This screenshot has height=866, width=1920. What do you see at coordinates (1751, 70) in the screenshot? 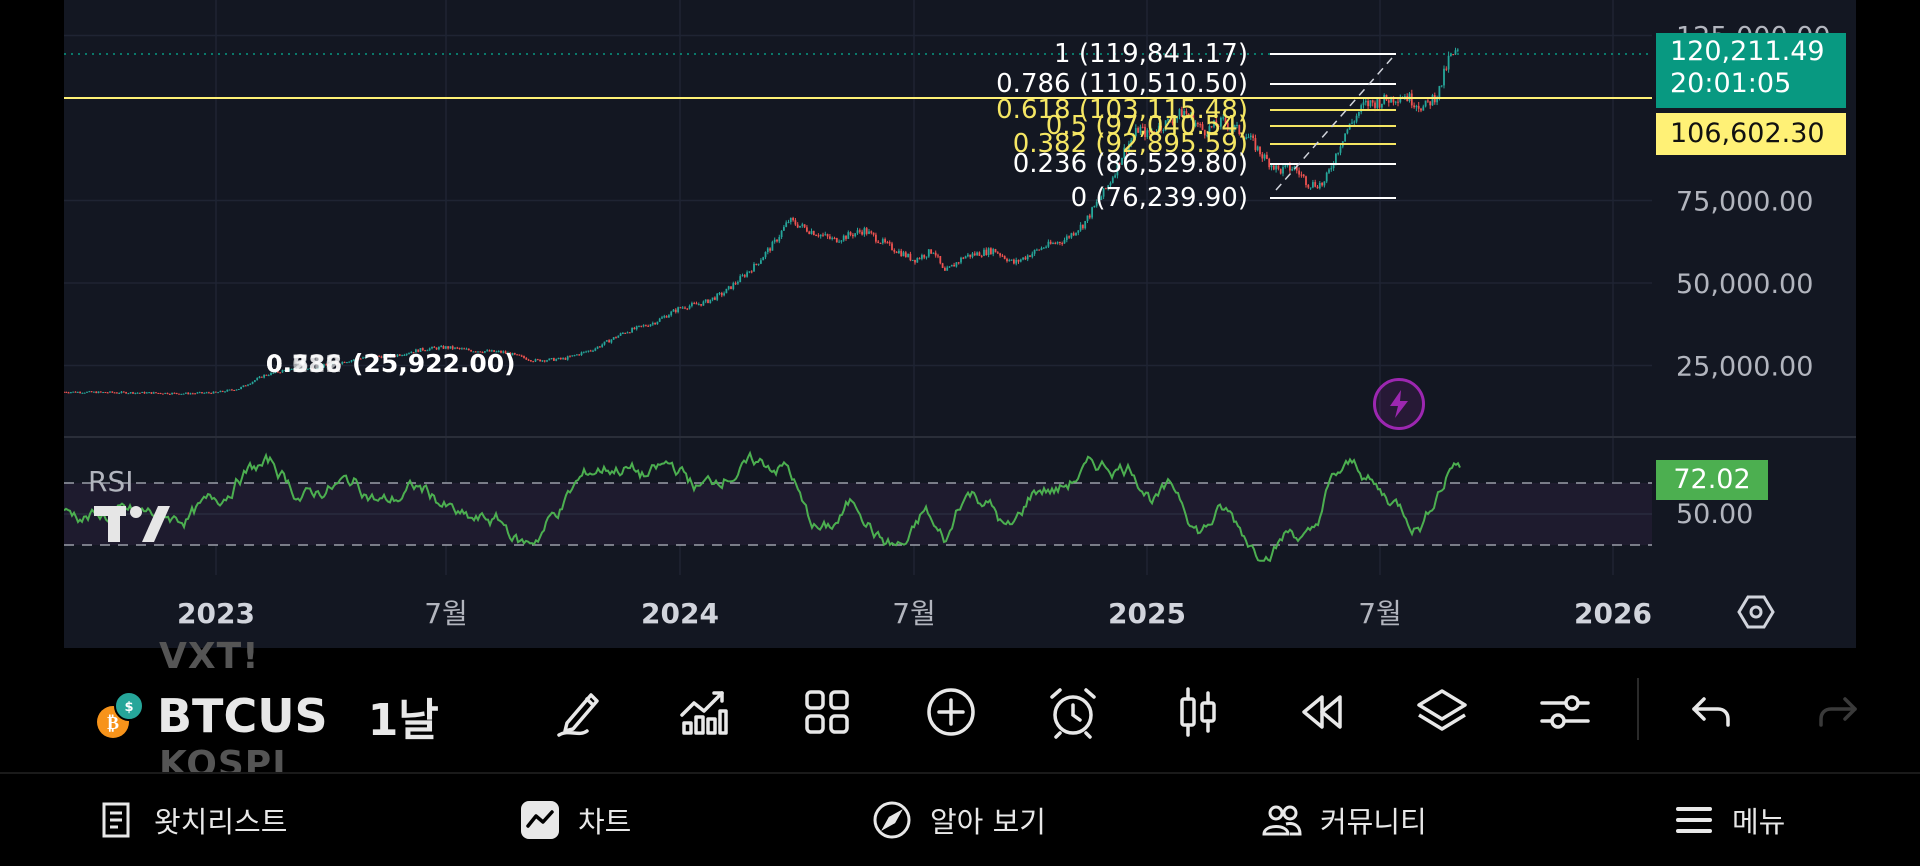
I see `current-price-tag: 120,211.49 20:01:05` at bounding box center [1751, 70].